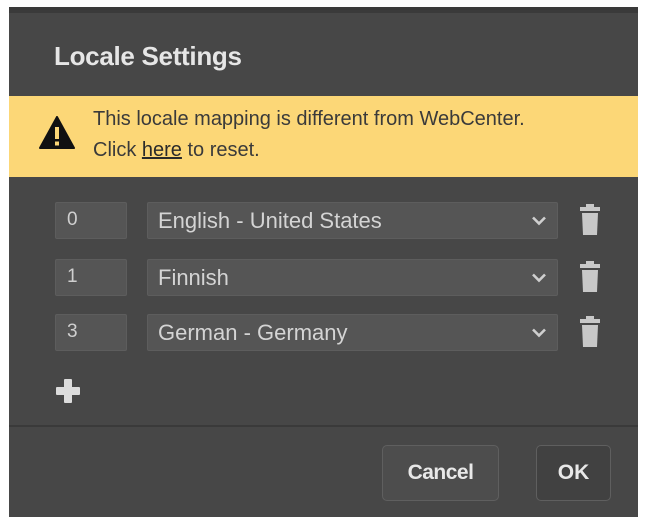 The image size is (646, 525). What do you see at coordinates (193, 277) in the screenshot?
I see `language-select-value: Finnish` at bounding box center [193, 277].